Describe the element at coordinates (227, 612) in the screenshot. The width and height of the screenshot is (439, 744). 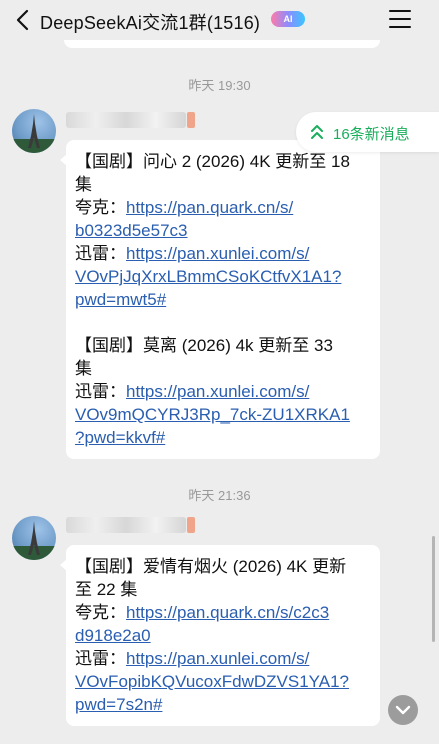
I see `share-link: https://pan.quark.cn/s/c2c3` at that location.